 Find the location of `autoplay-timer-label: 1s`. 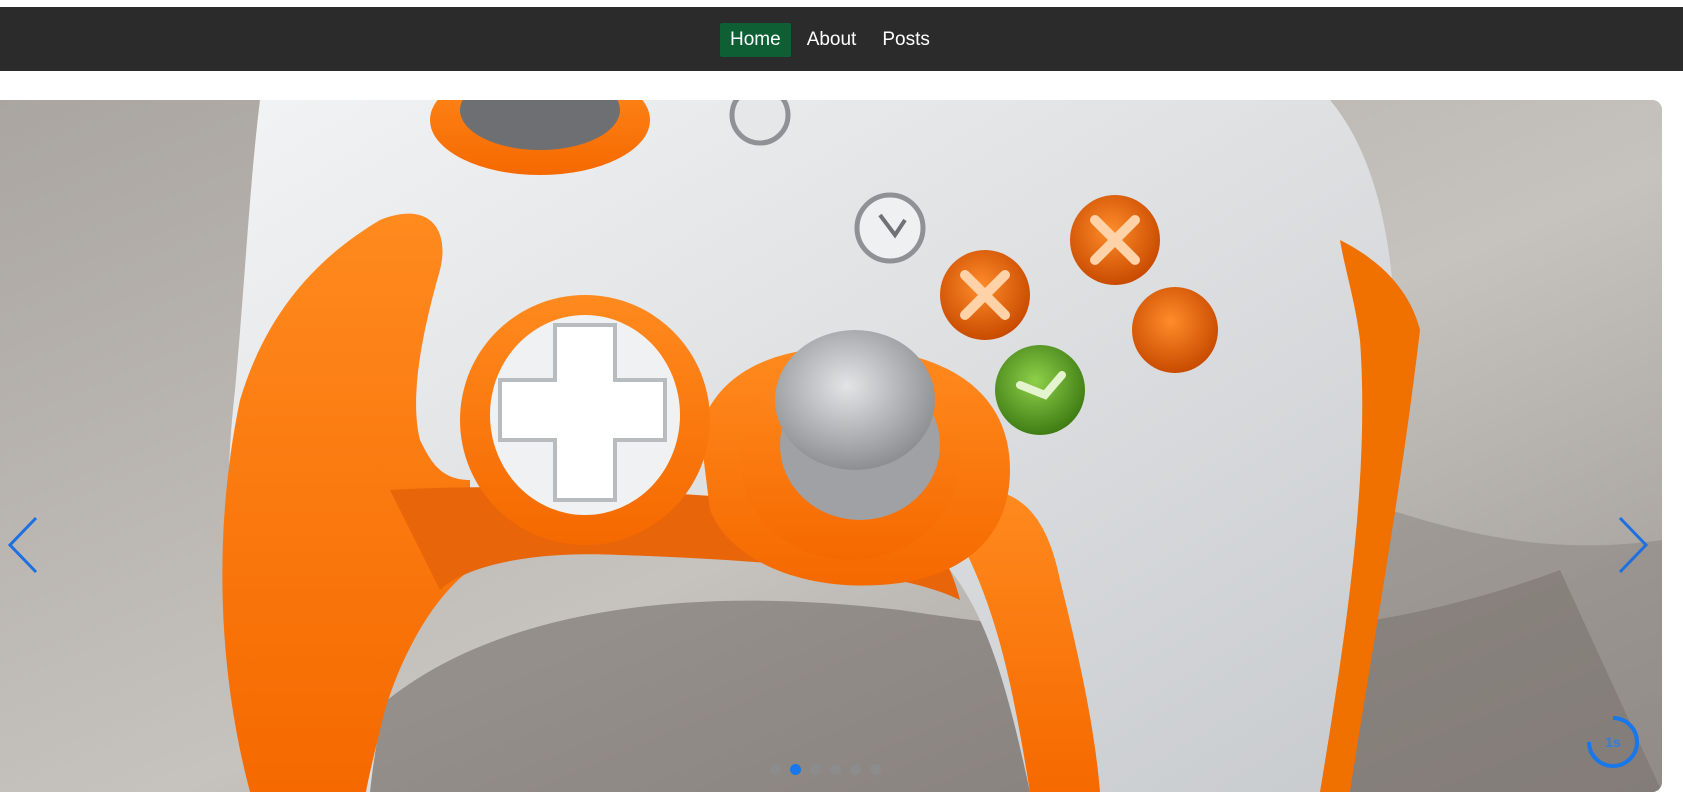

autoplay-timer-label: 1s is located at coordinates (1613, 742).